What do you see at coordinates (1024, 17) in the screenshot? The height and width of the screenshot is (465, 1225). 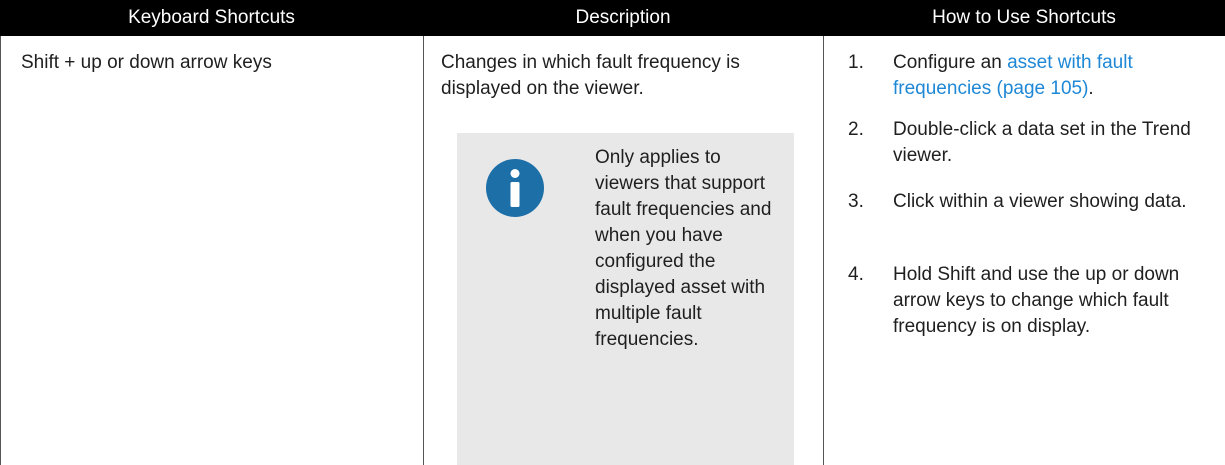 I see `header-how-to-use: How to Use Shortcuts` at bounding box center [1024, 17].